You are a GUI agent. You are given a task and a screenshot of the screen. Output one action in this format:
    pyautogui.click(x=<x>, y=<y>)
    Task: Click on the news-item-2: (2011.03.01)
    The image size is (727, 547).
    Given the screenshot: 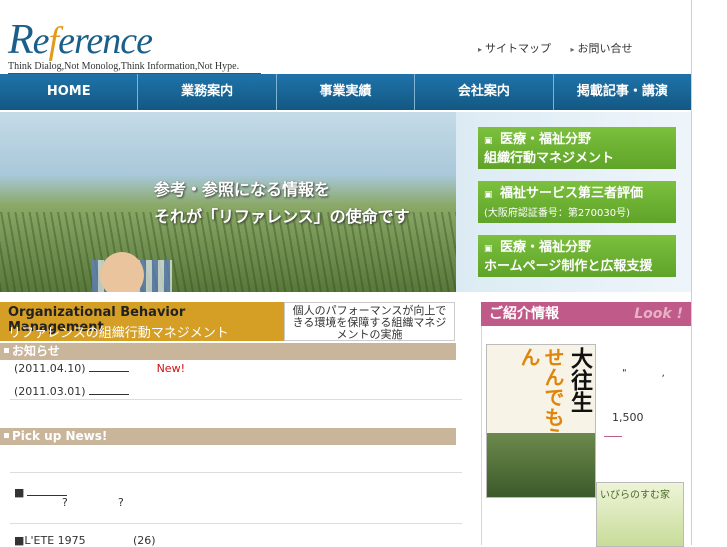 What is the action you would take?
    pyautogui.click(x=71, y=391)
    